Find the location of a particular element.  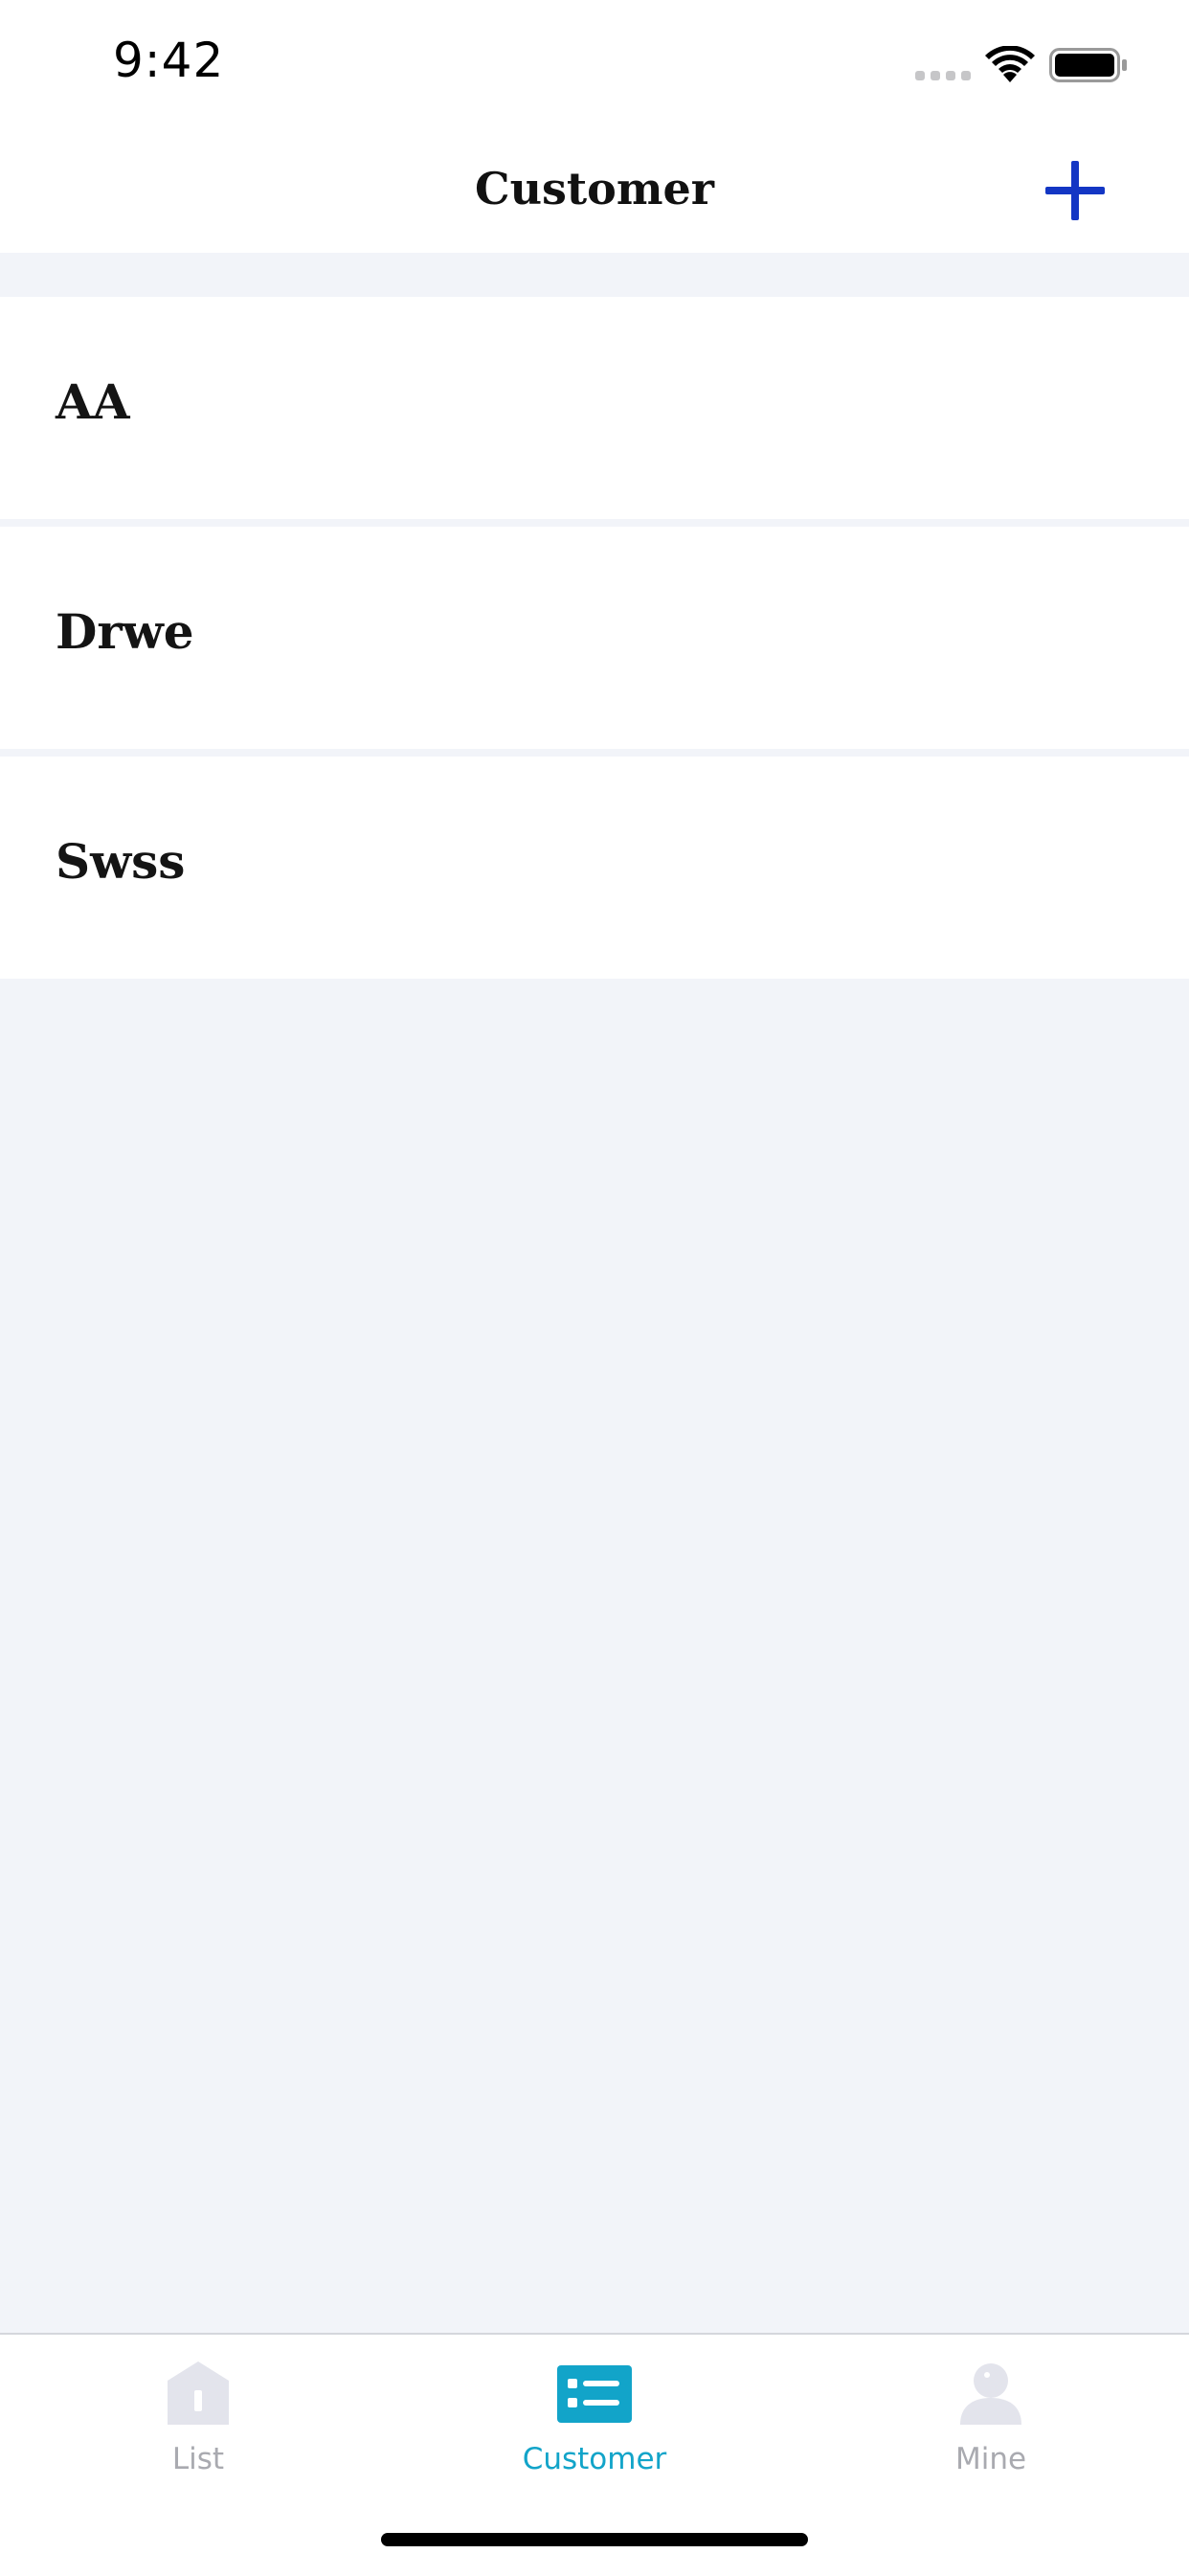

person-icon is located at coordinates (990, 2394).